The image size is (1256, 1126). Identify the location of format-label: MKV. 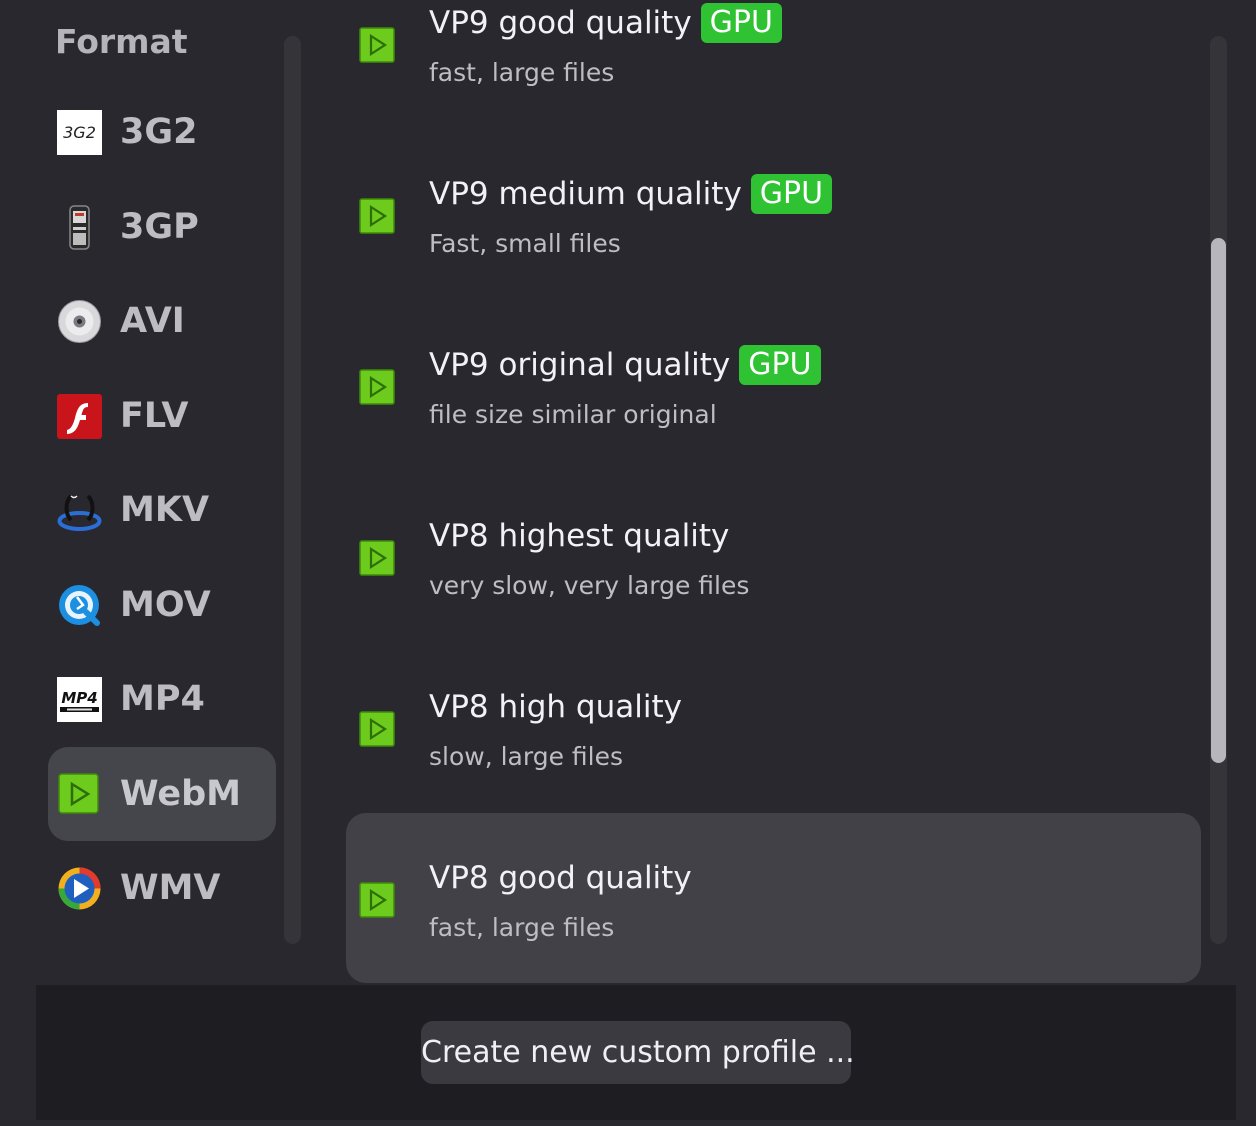
(165, 510).